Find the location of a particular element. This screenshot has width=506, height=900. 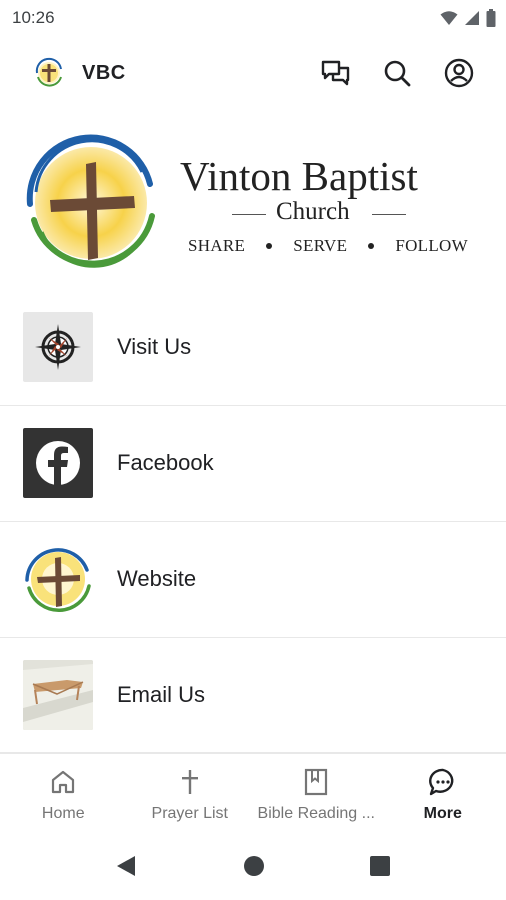

home-icon is located at coordinates (63, 782).